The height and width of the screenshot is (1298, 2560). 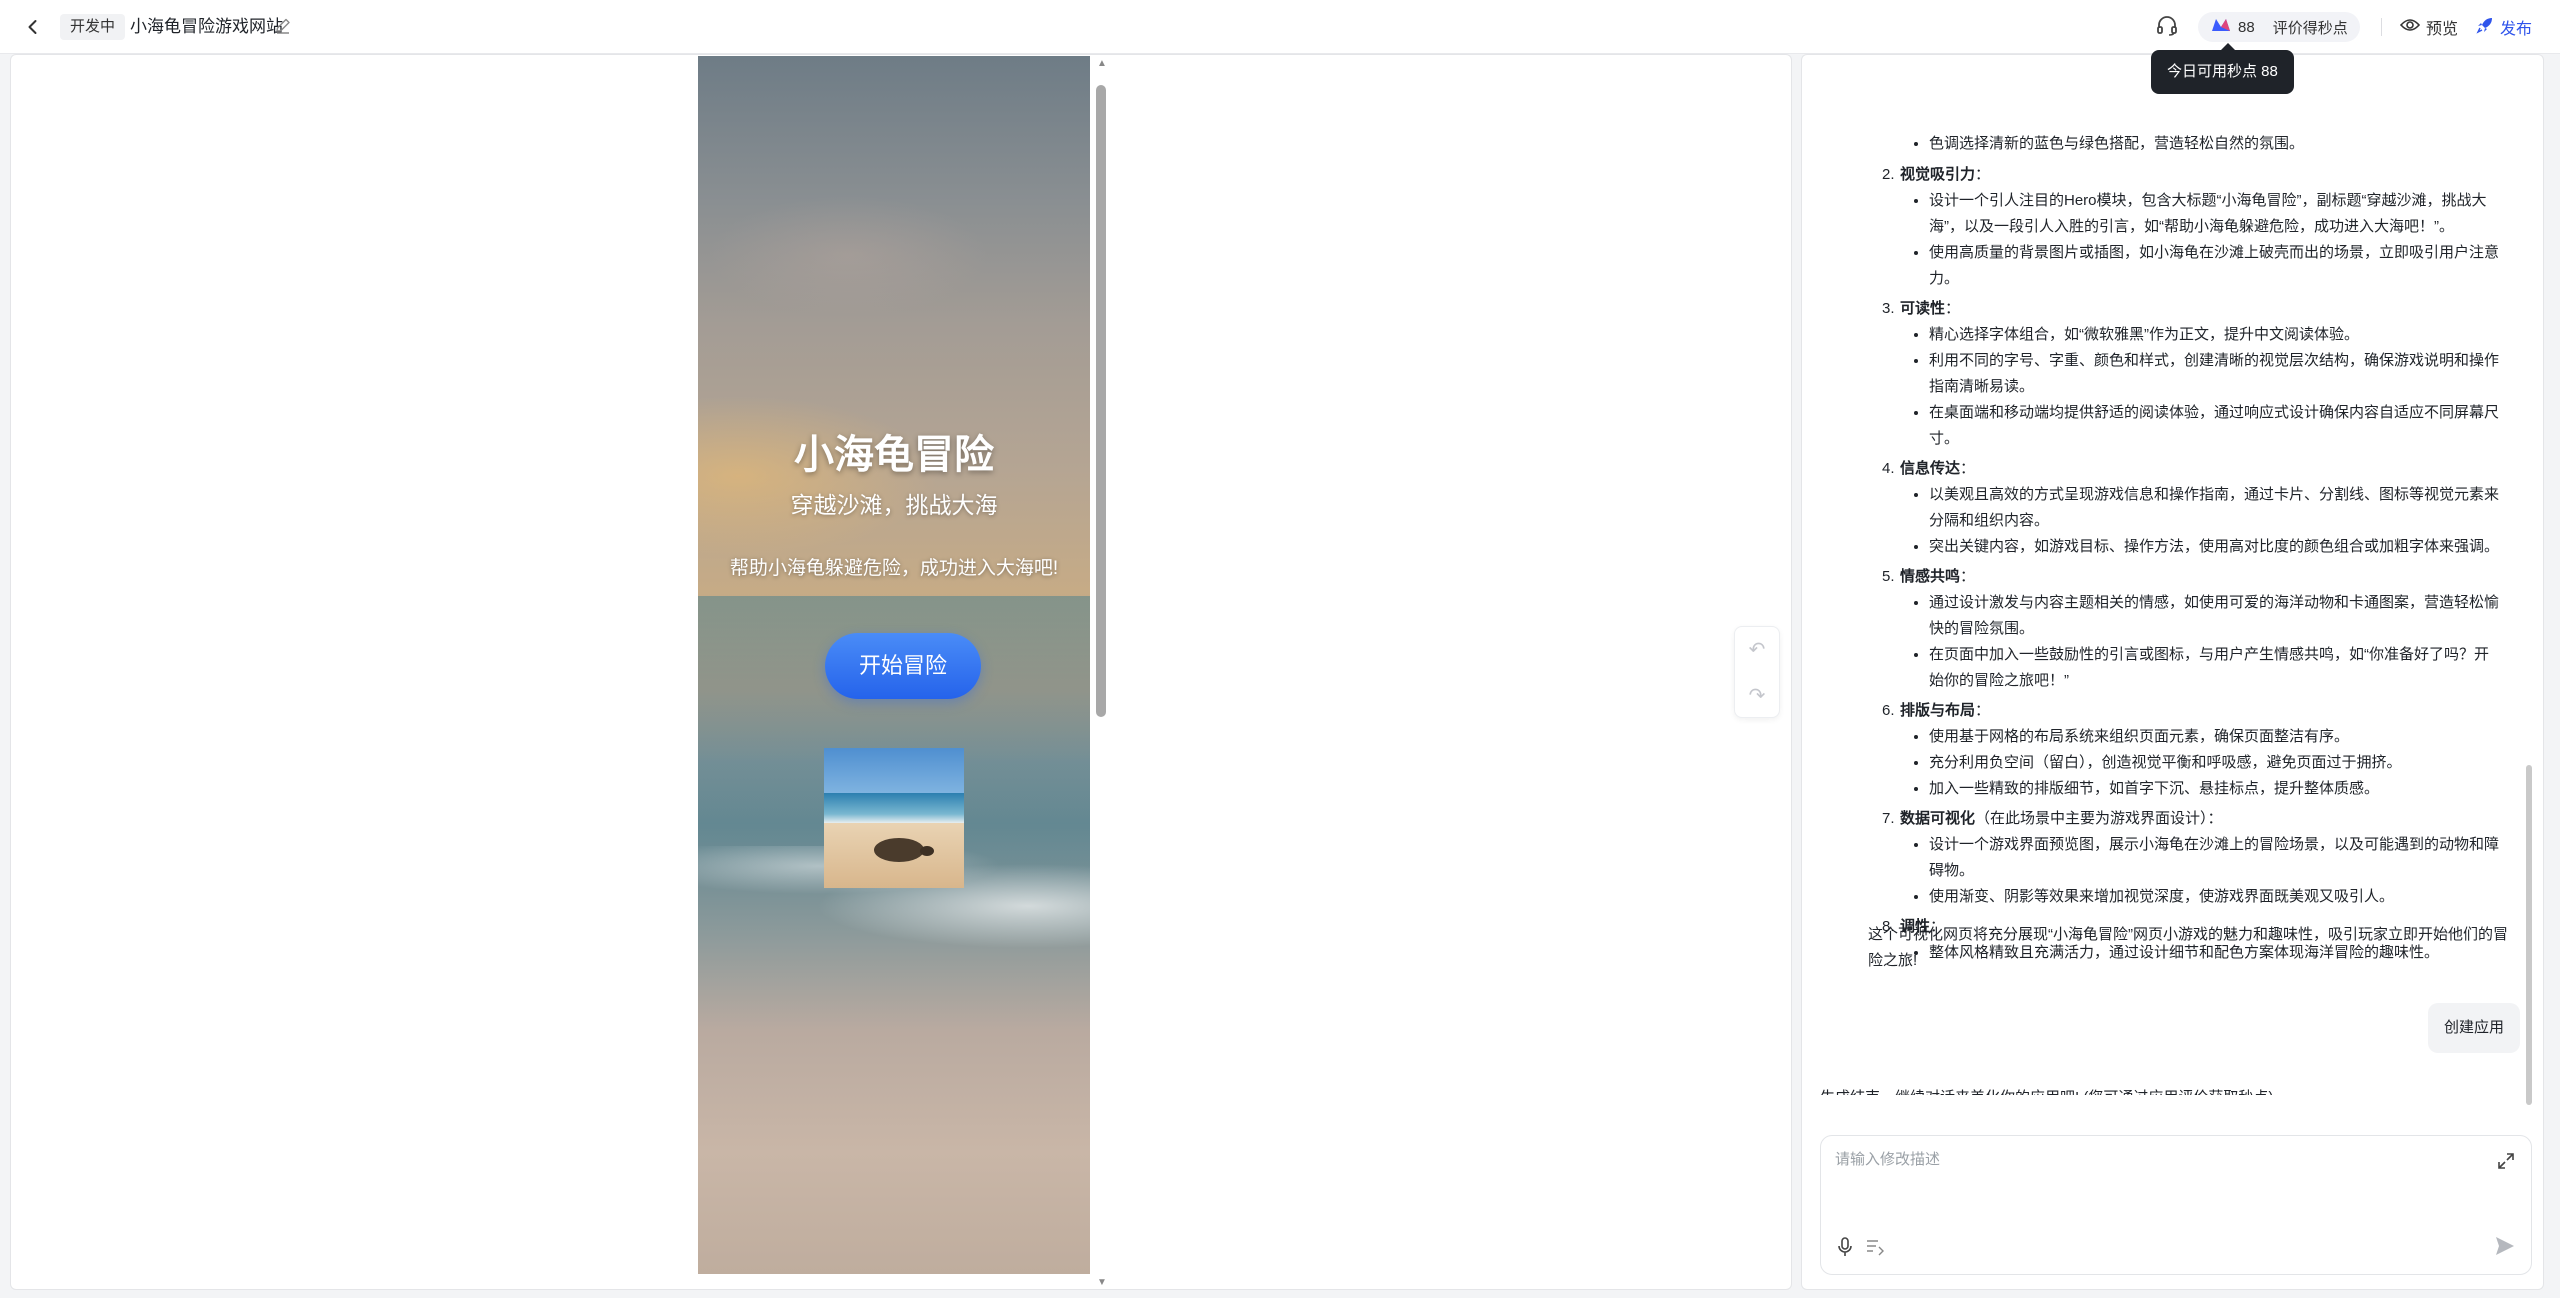 What do you see at coordinates (1888, 308) in the screenshot?
I see `list-number: 3.` at bounding box center [1888, 308].